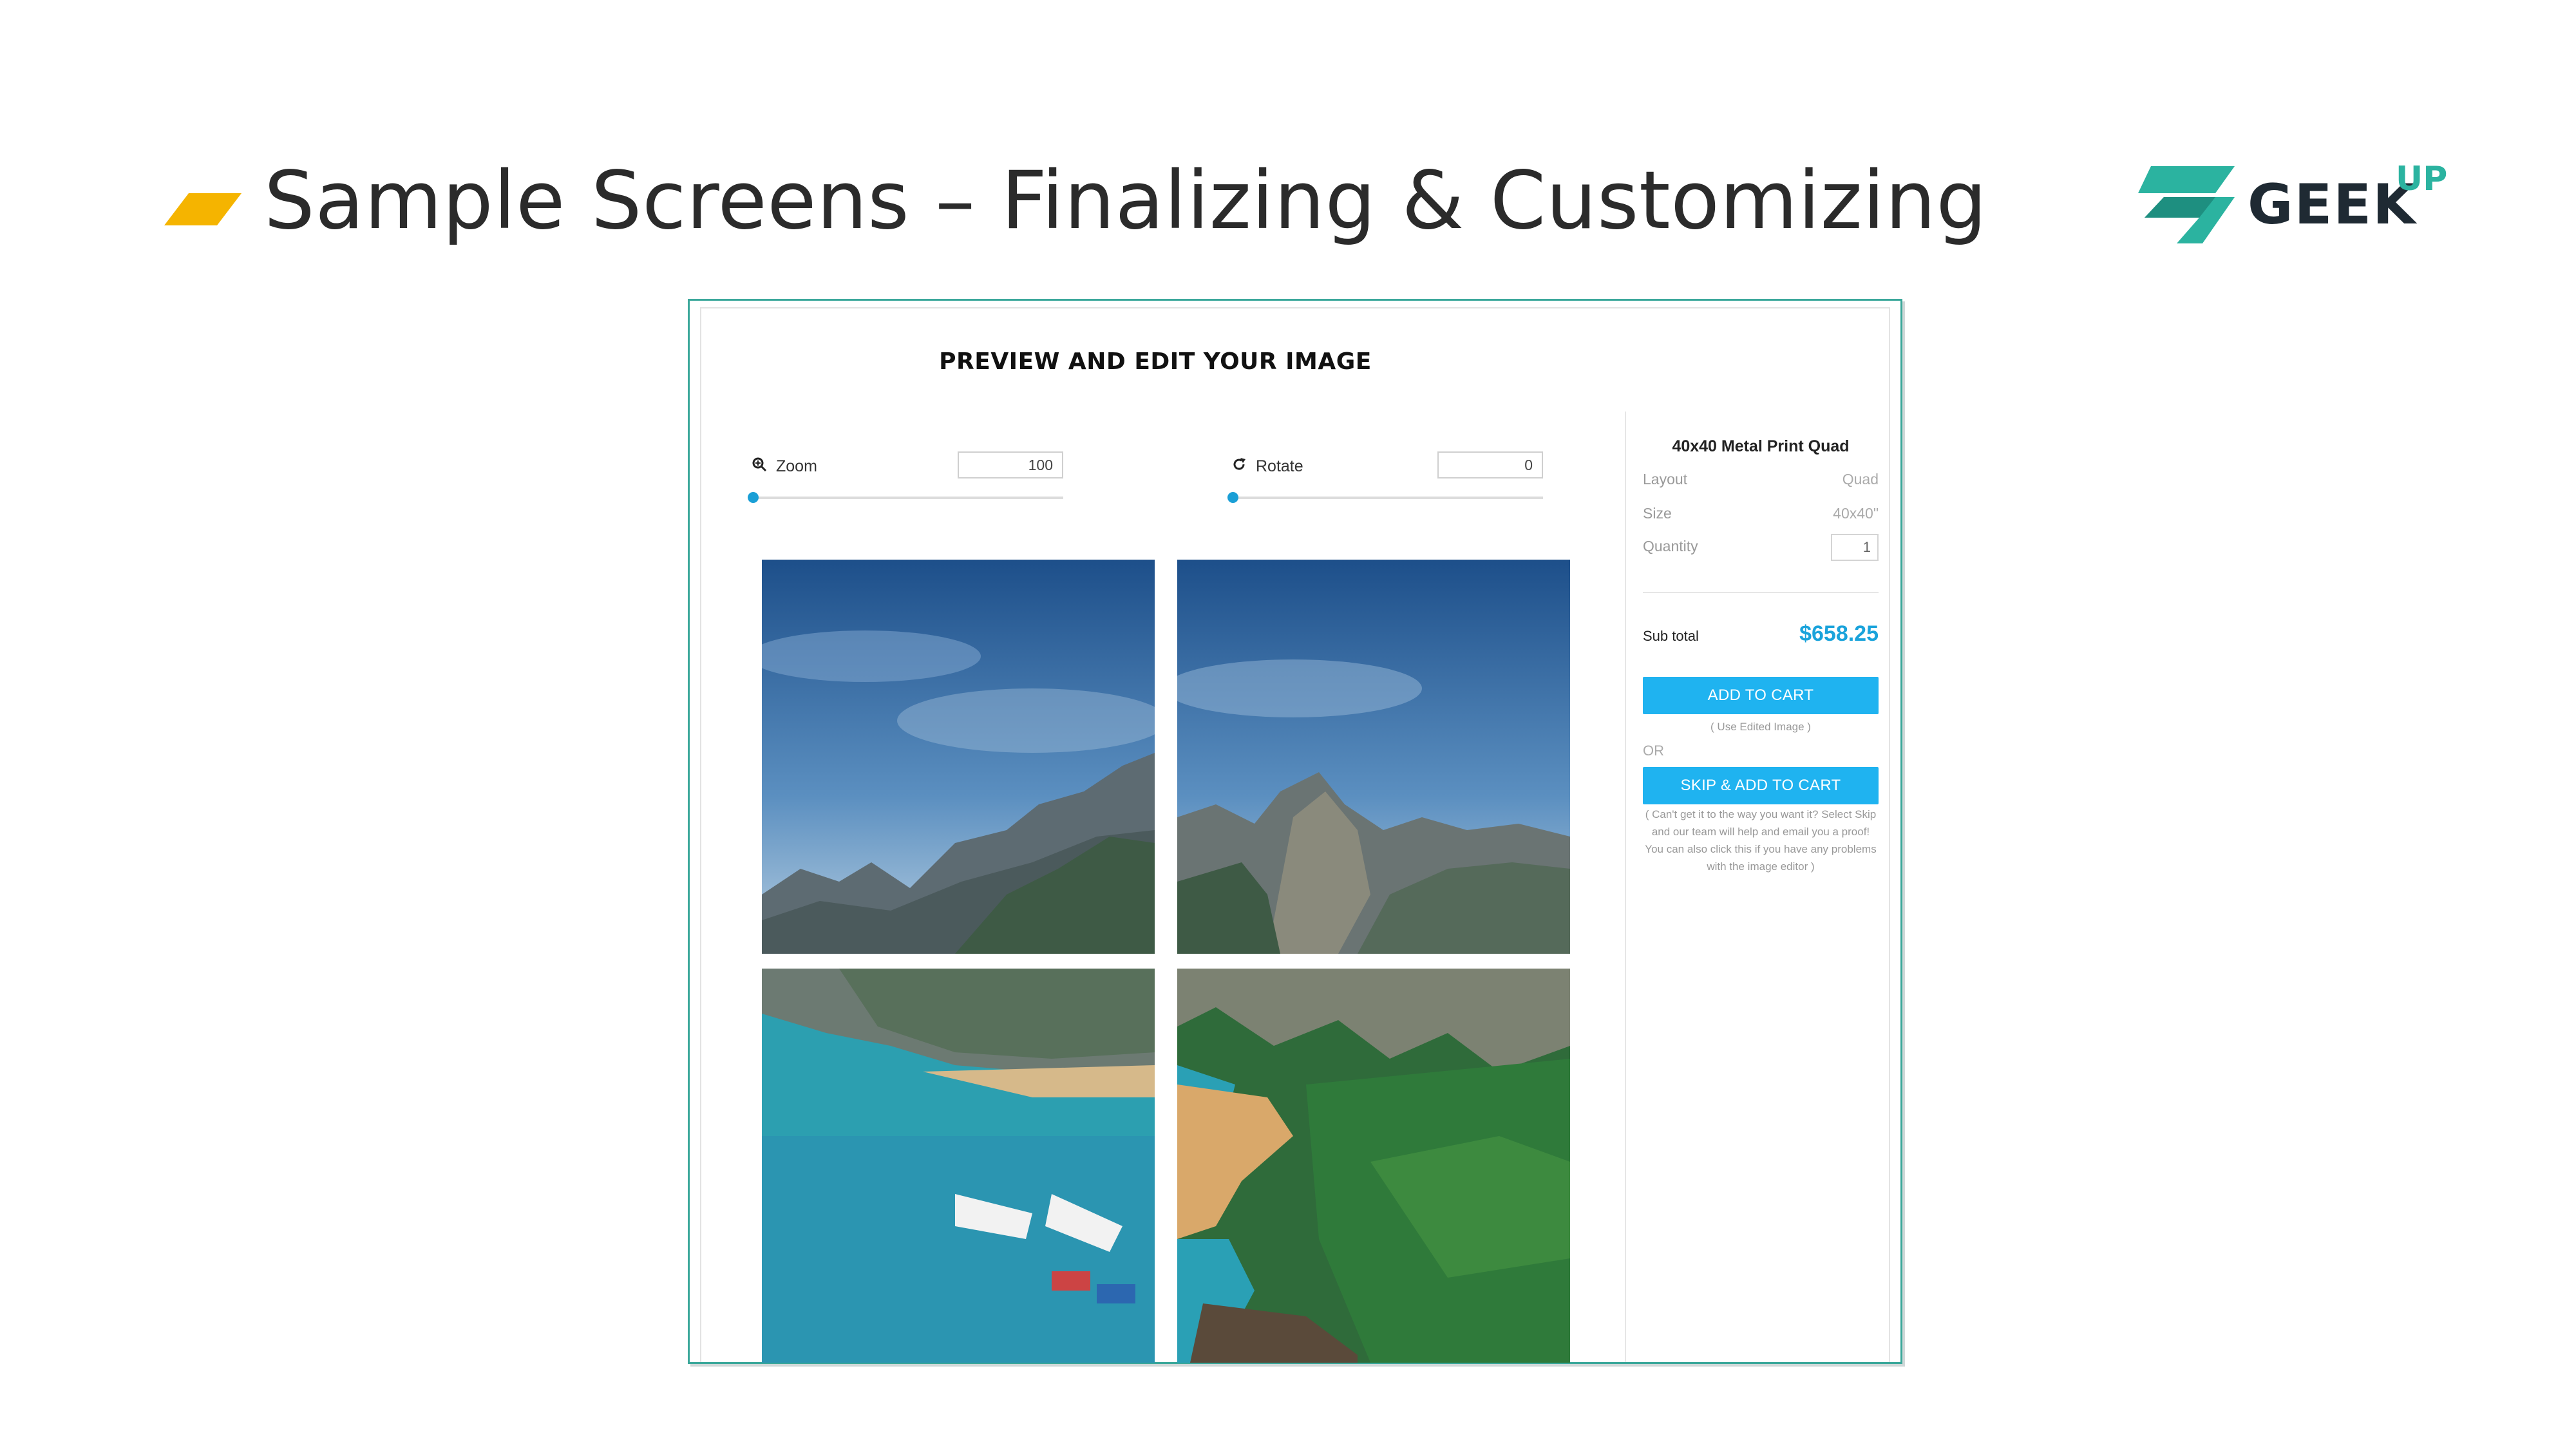 The width and height of the screenshot is (2576, 1449). I want to click on rotate-label: Rotate, so click(1279, 466).